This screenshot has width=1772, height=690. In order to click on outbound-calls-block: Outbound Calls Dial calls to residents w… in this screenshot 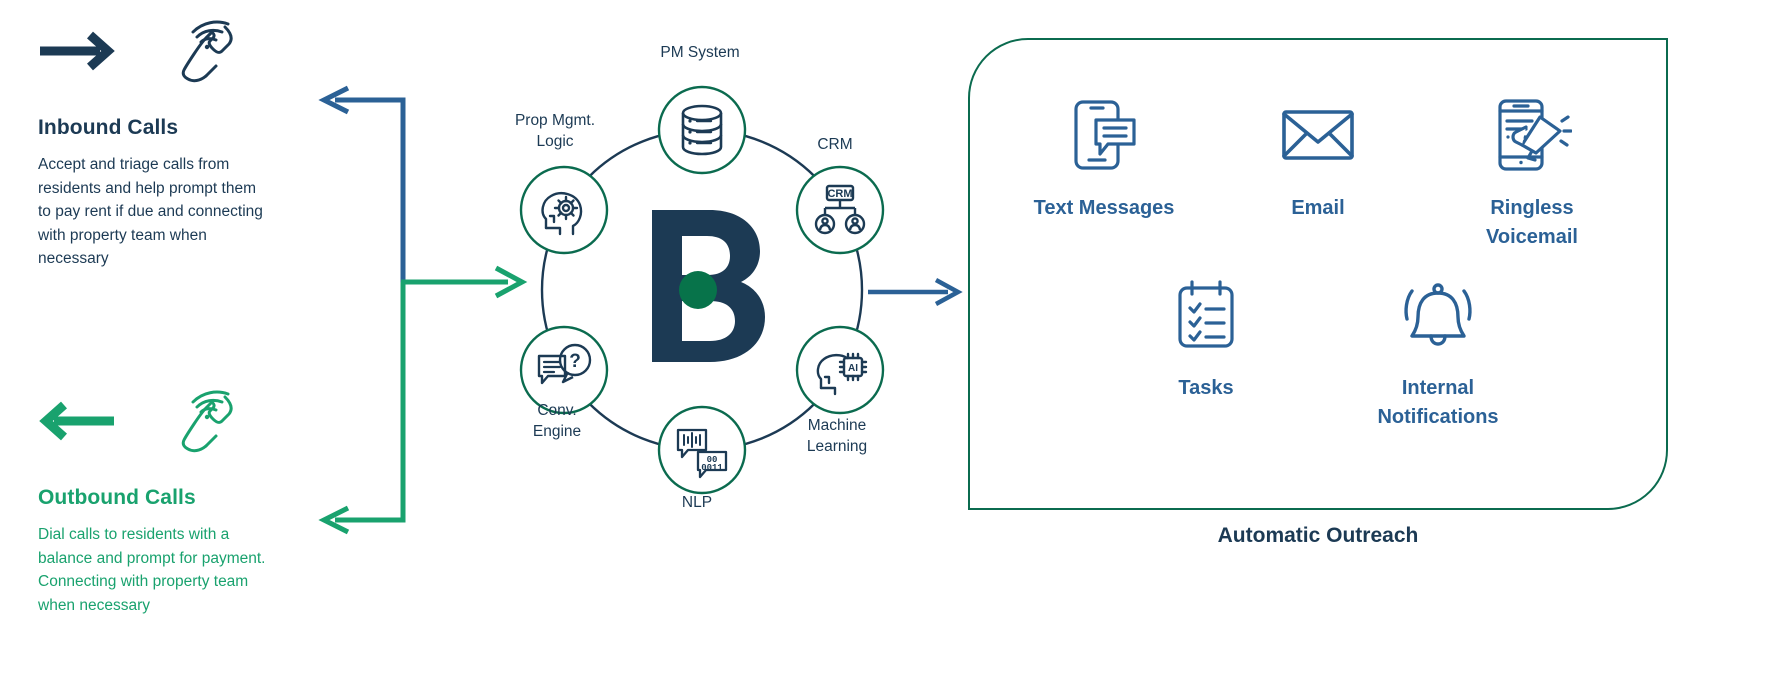, I will do `click(173, 497)`.